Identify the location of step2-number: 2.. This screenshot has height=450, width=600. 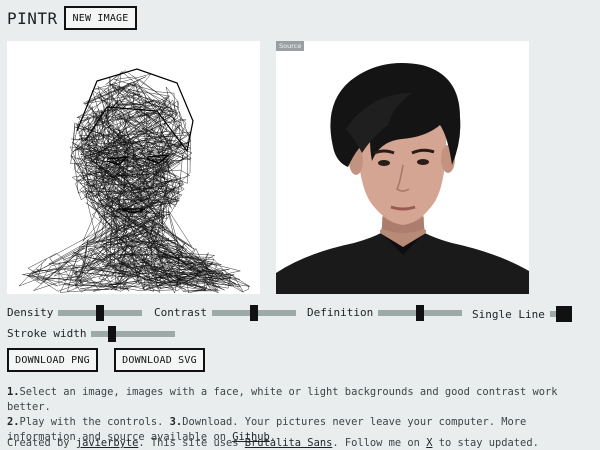
(13, 422).